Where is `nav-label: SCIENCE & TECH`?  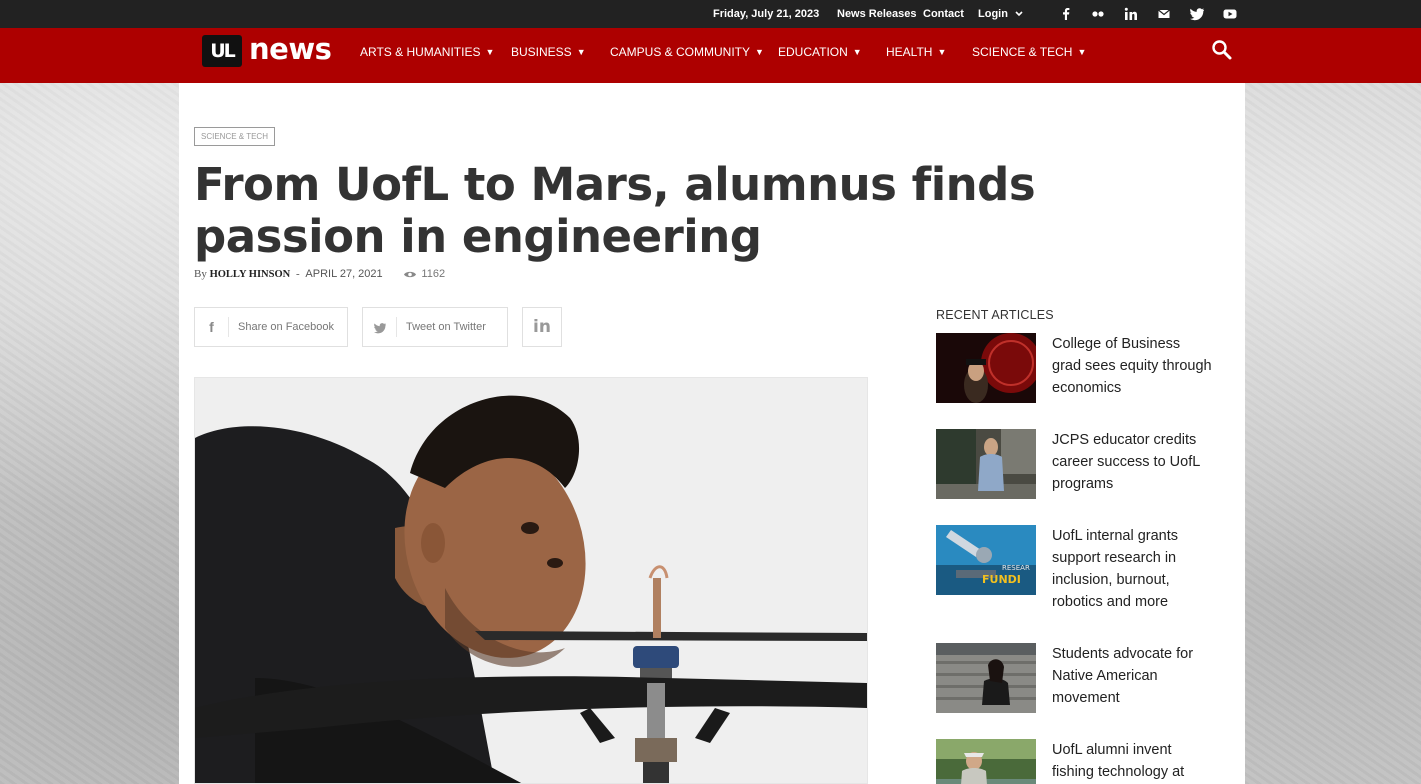
nav-label: SCIENCE & TECH is located at coordinates (1022, 52).